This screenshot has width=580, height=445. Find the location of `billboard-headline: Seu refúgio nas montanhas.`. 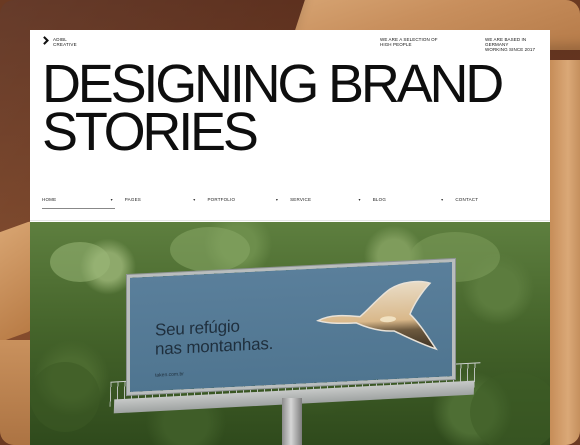

billboard-headline: Seu refúgio nas montanhas. is located at coordinates (214, 337).